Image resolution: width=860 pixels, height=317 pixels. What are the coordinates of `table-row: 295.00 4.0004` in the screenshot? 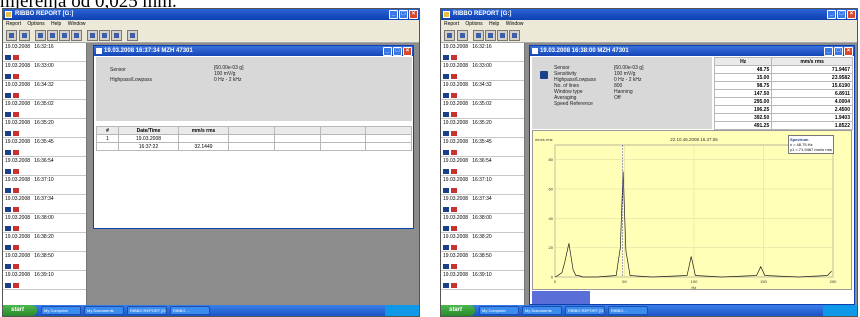 It's located at (783, 101).